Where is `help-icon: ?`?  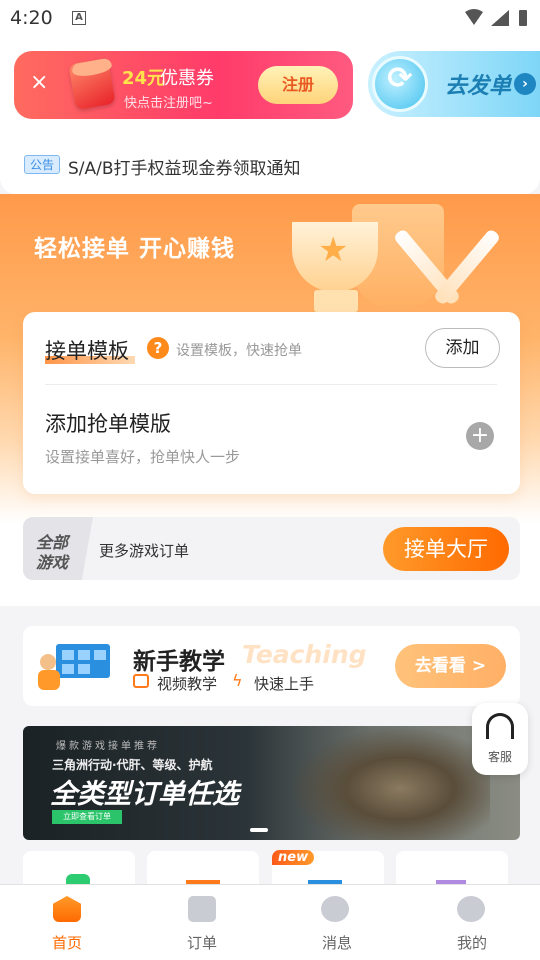 help-icon: ? is located at coordinates (158, 348).